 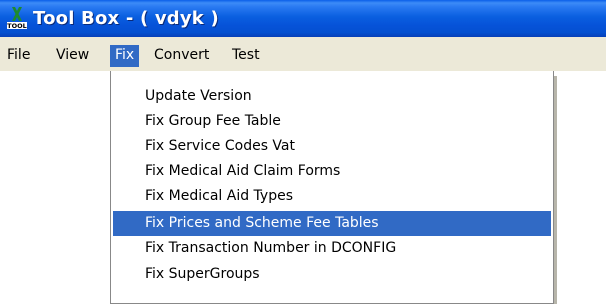 I want to click on title-bar: TOOL Tool Box - ( vdyk ), so click(x=303, y=18).